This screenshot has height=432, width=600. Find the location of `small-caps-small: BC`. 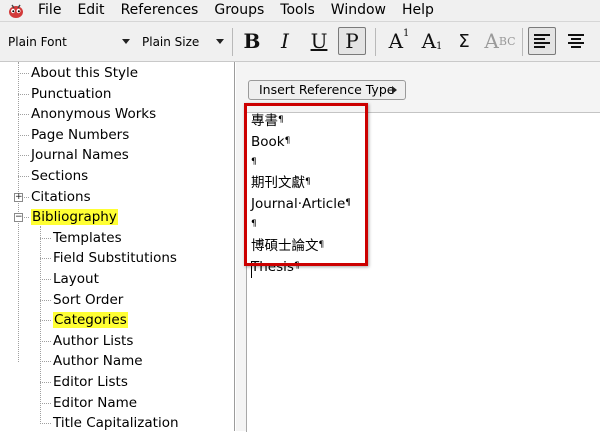

small-caps-small: BC is located at coordinates (507, 41).